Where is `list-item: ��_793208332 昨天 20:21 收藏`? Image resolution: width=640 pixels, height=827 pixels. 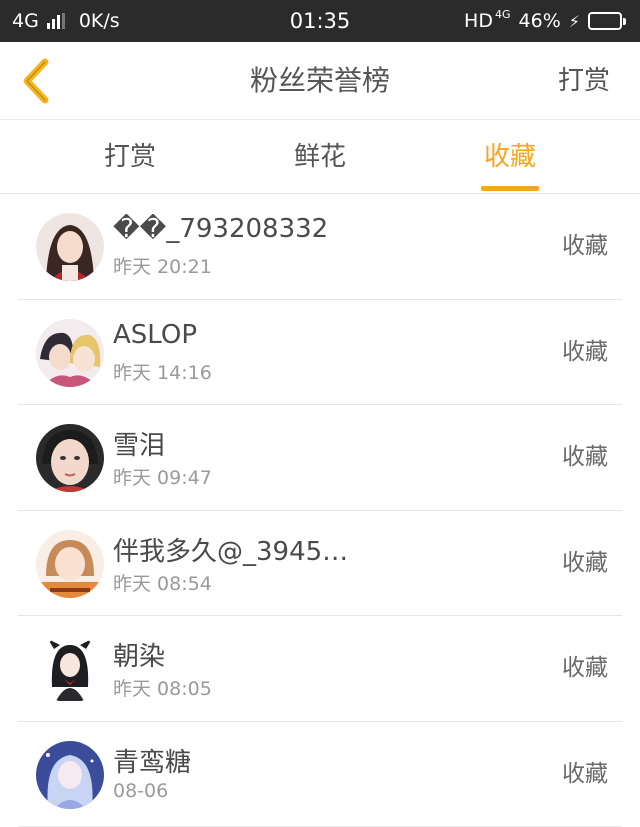 list-item: ��_793208332 昨天 20:21 收藏 is located at coordinates (320, 247).